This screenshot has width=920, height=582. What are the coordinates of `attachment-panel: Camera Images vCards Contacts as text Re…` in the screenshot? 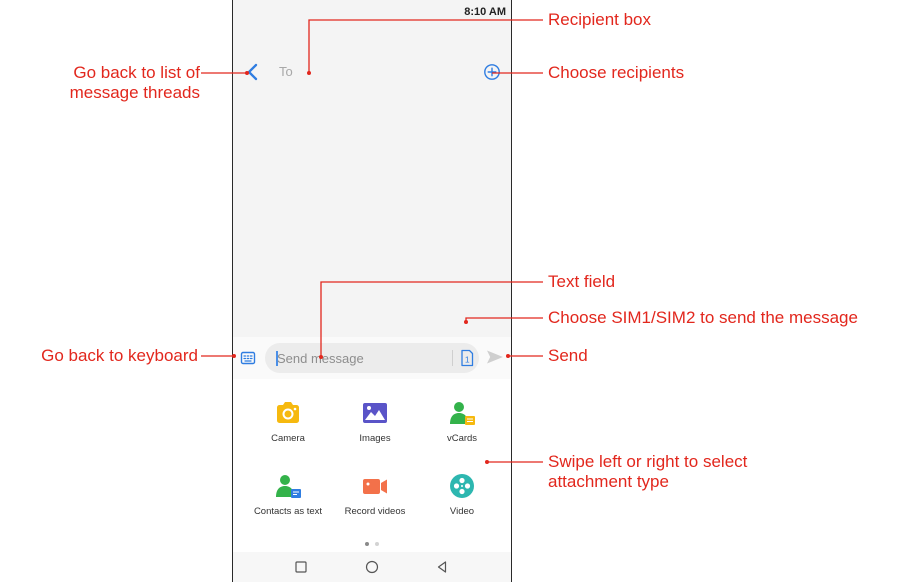 It's located at (372, 465).